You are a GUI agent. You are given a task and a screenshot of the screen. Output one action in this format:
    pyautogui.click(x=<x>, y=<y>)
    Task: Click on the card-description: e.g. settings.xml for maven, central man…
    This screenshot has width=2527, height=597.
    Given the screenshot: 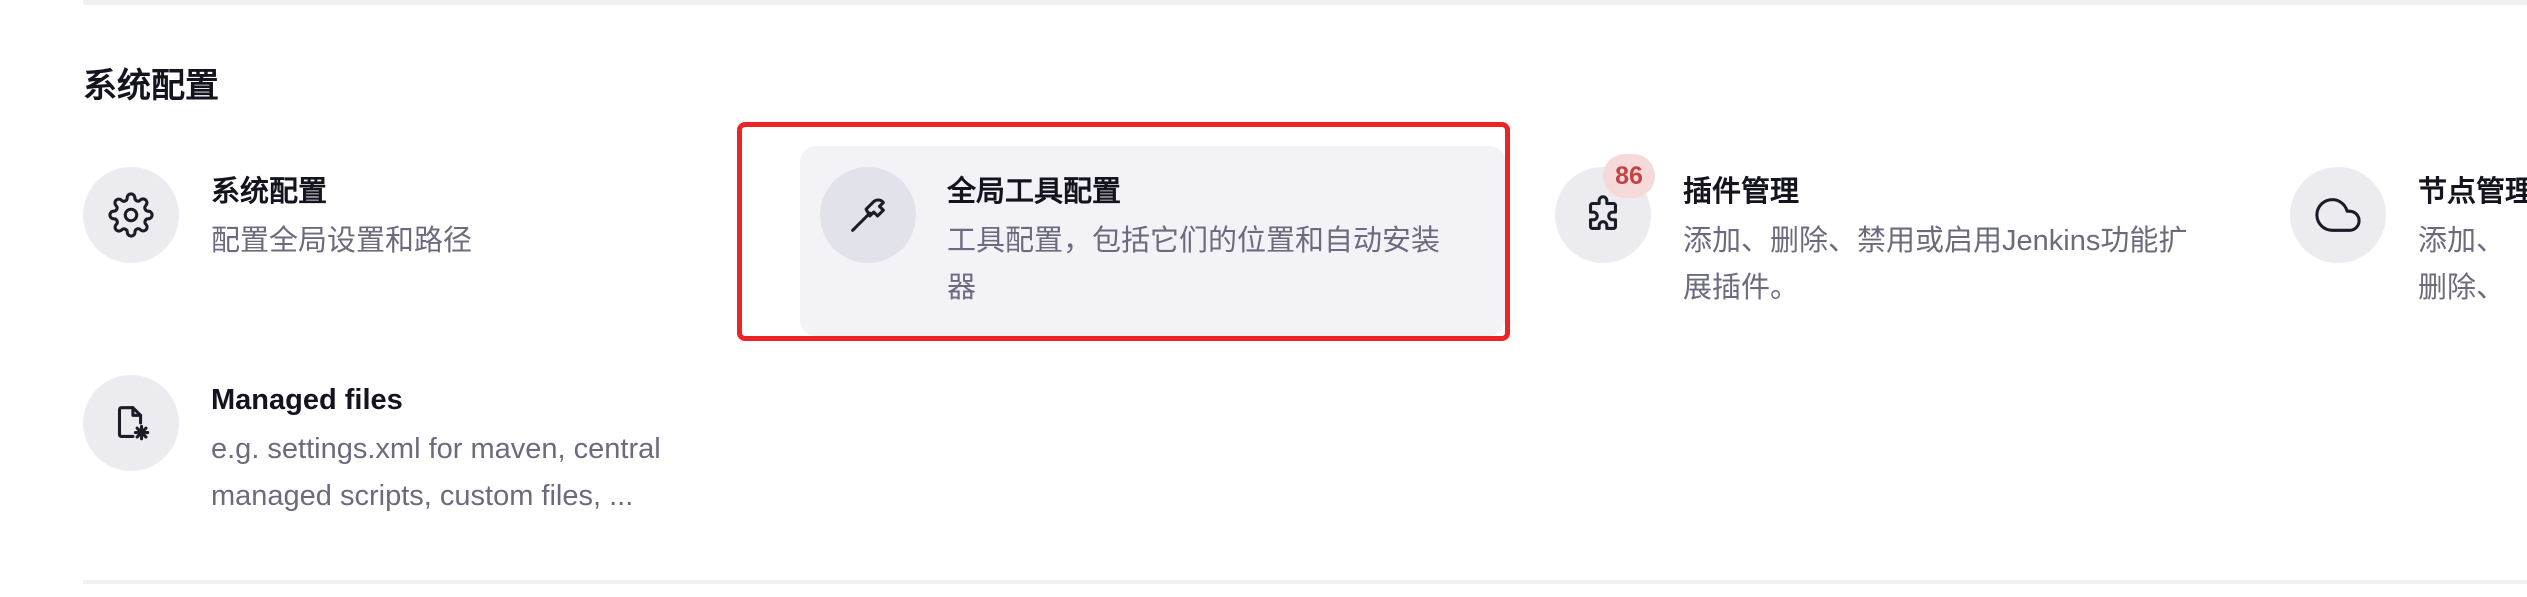 What is the action you would take?
    pyautogui.click(x=436, y=472)
    